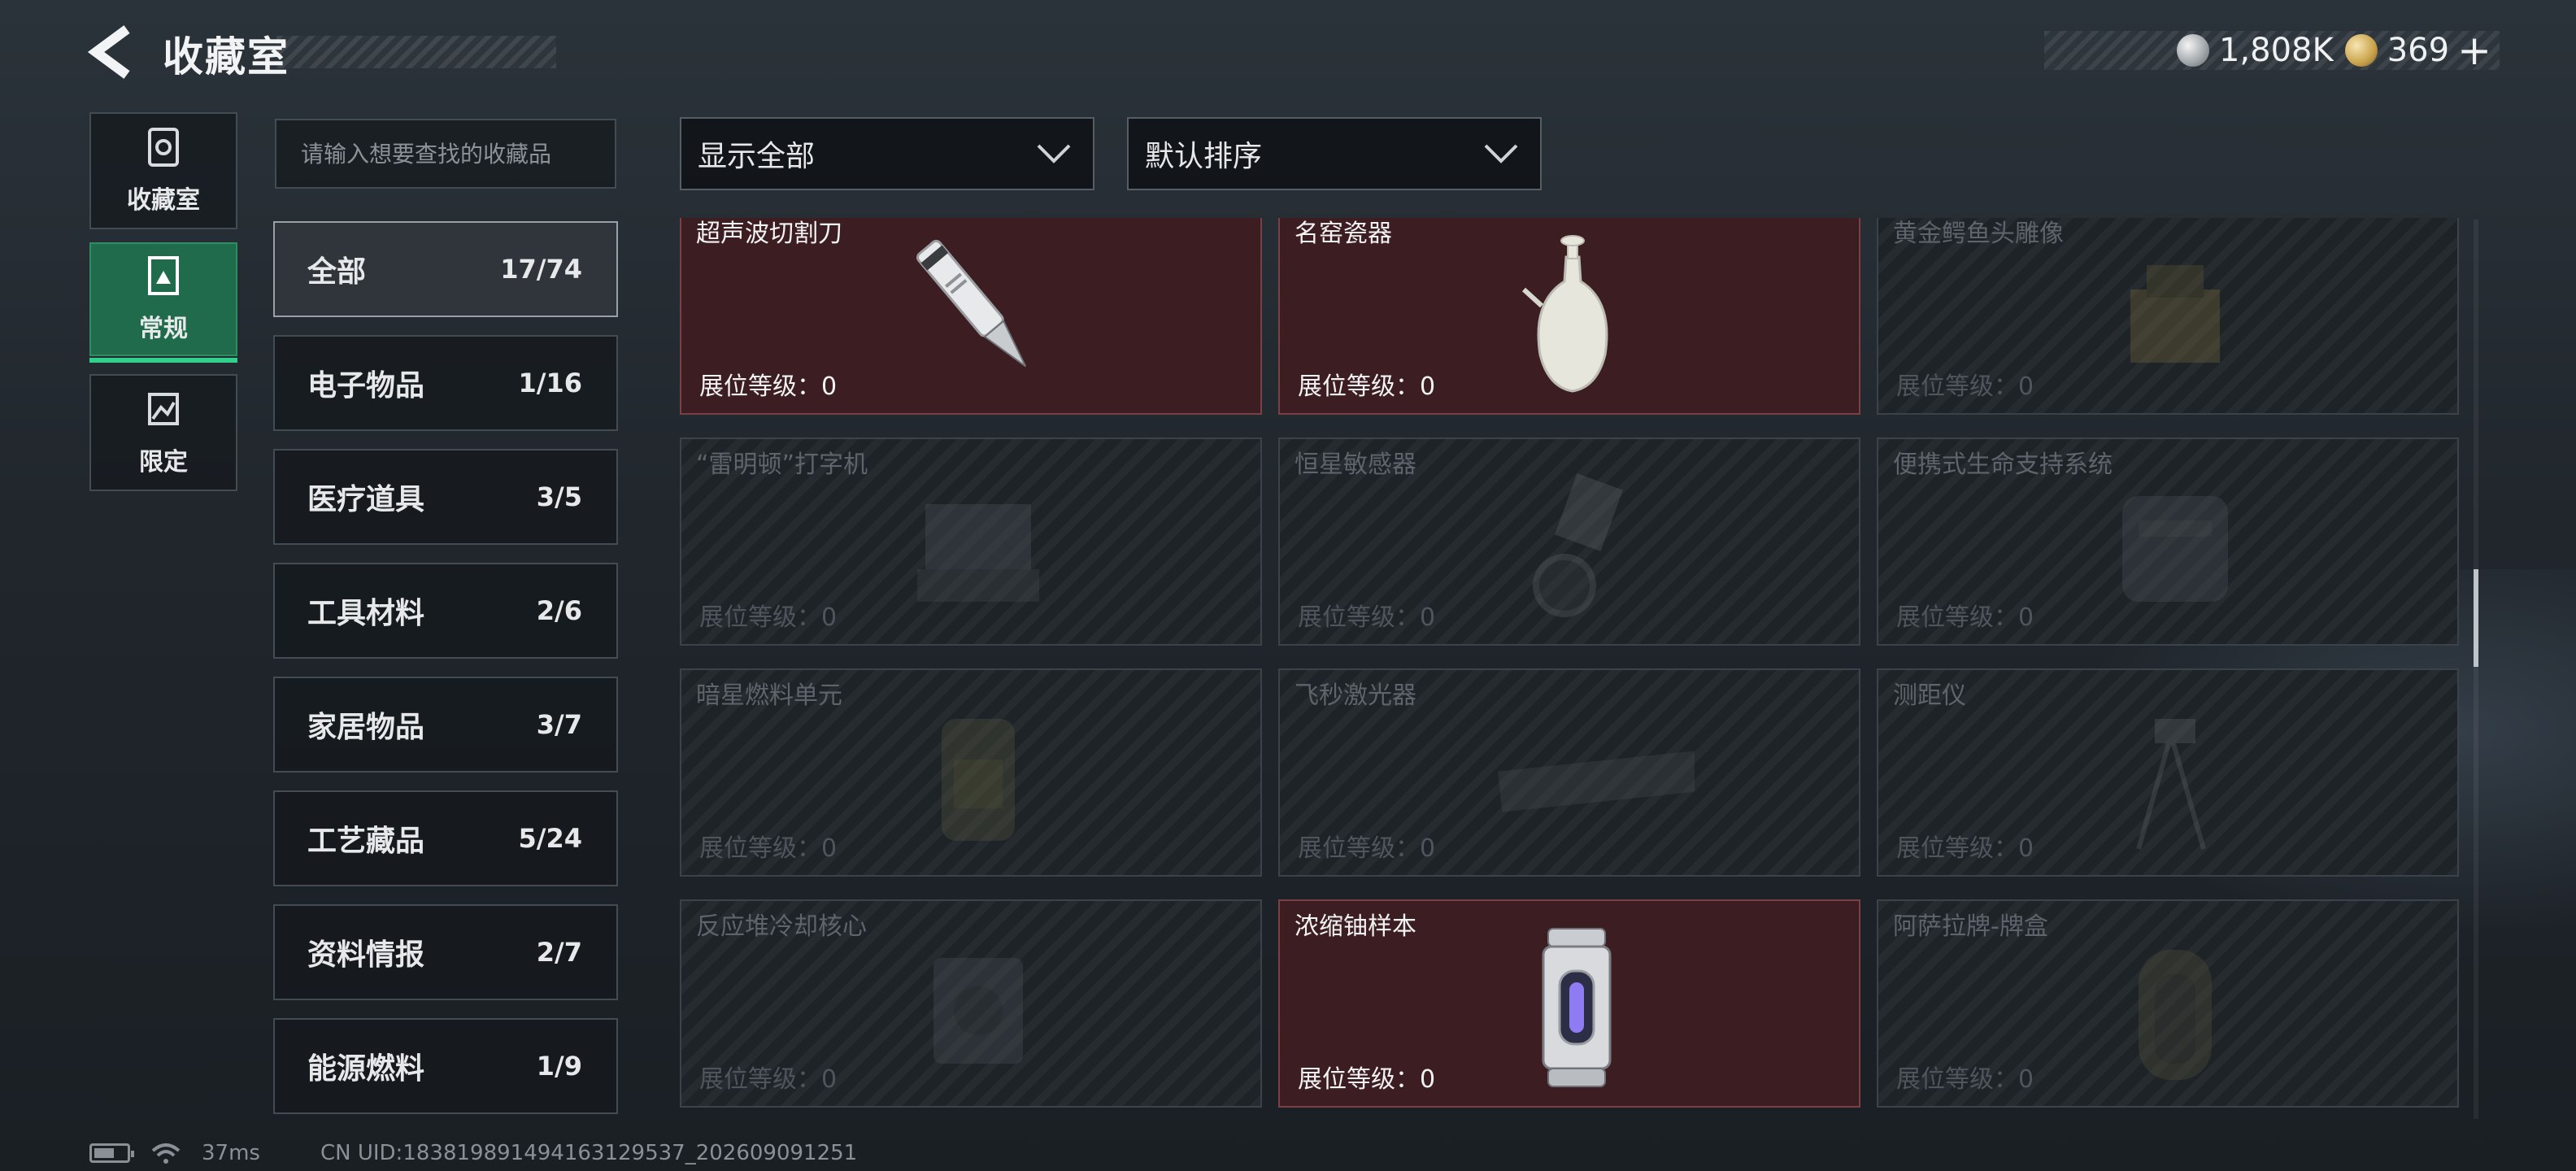  Describe the element at coordinates (978, 1011) in the screenshot. I see `reactor-core-icon` at that location.